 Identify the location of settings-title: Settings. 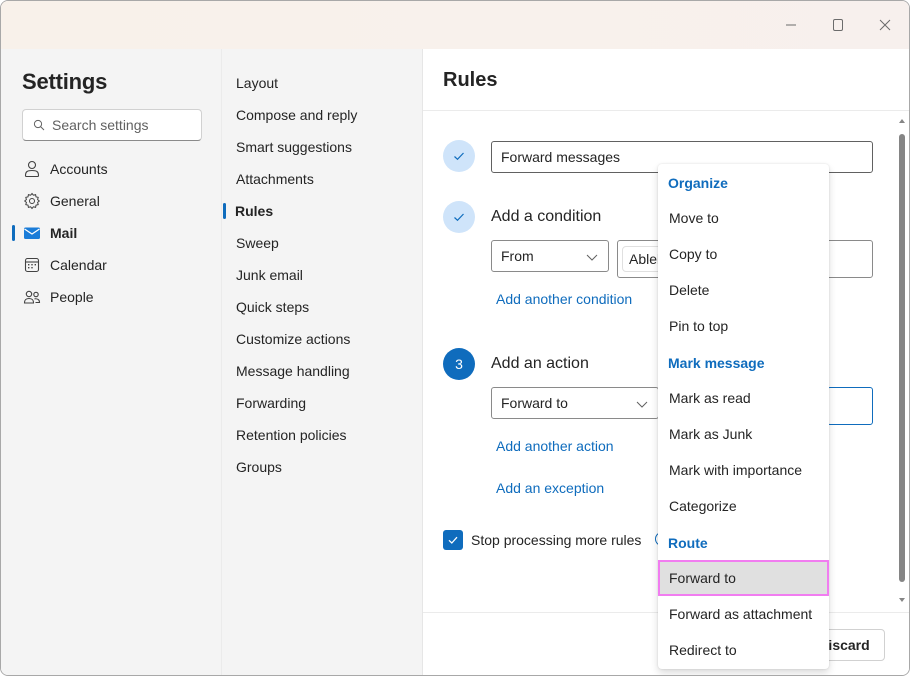
(65, 81).